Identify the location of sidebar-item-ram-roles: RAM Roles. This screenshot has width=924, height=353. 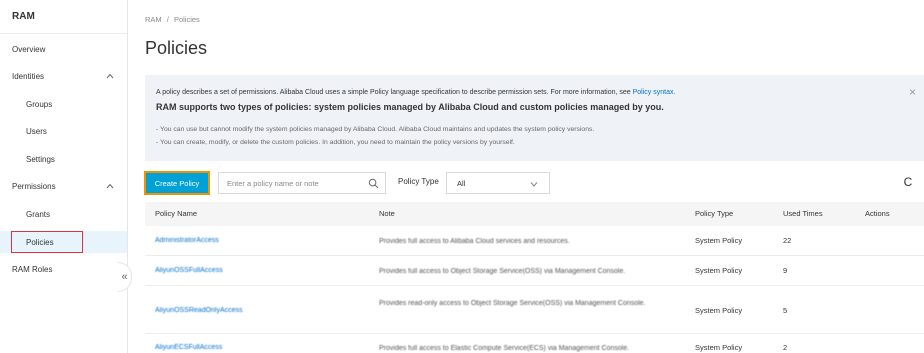
(63, 269).